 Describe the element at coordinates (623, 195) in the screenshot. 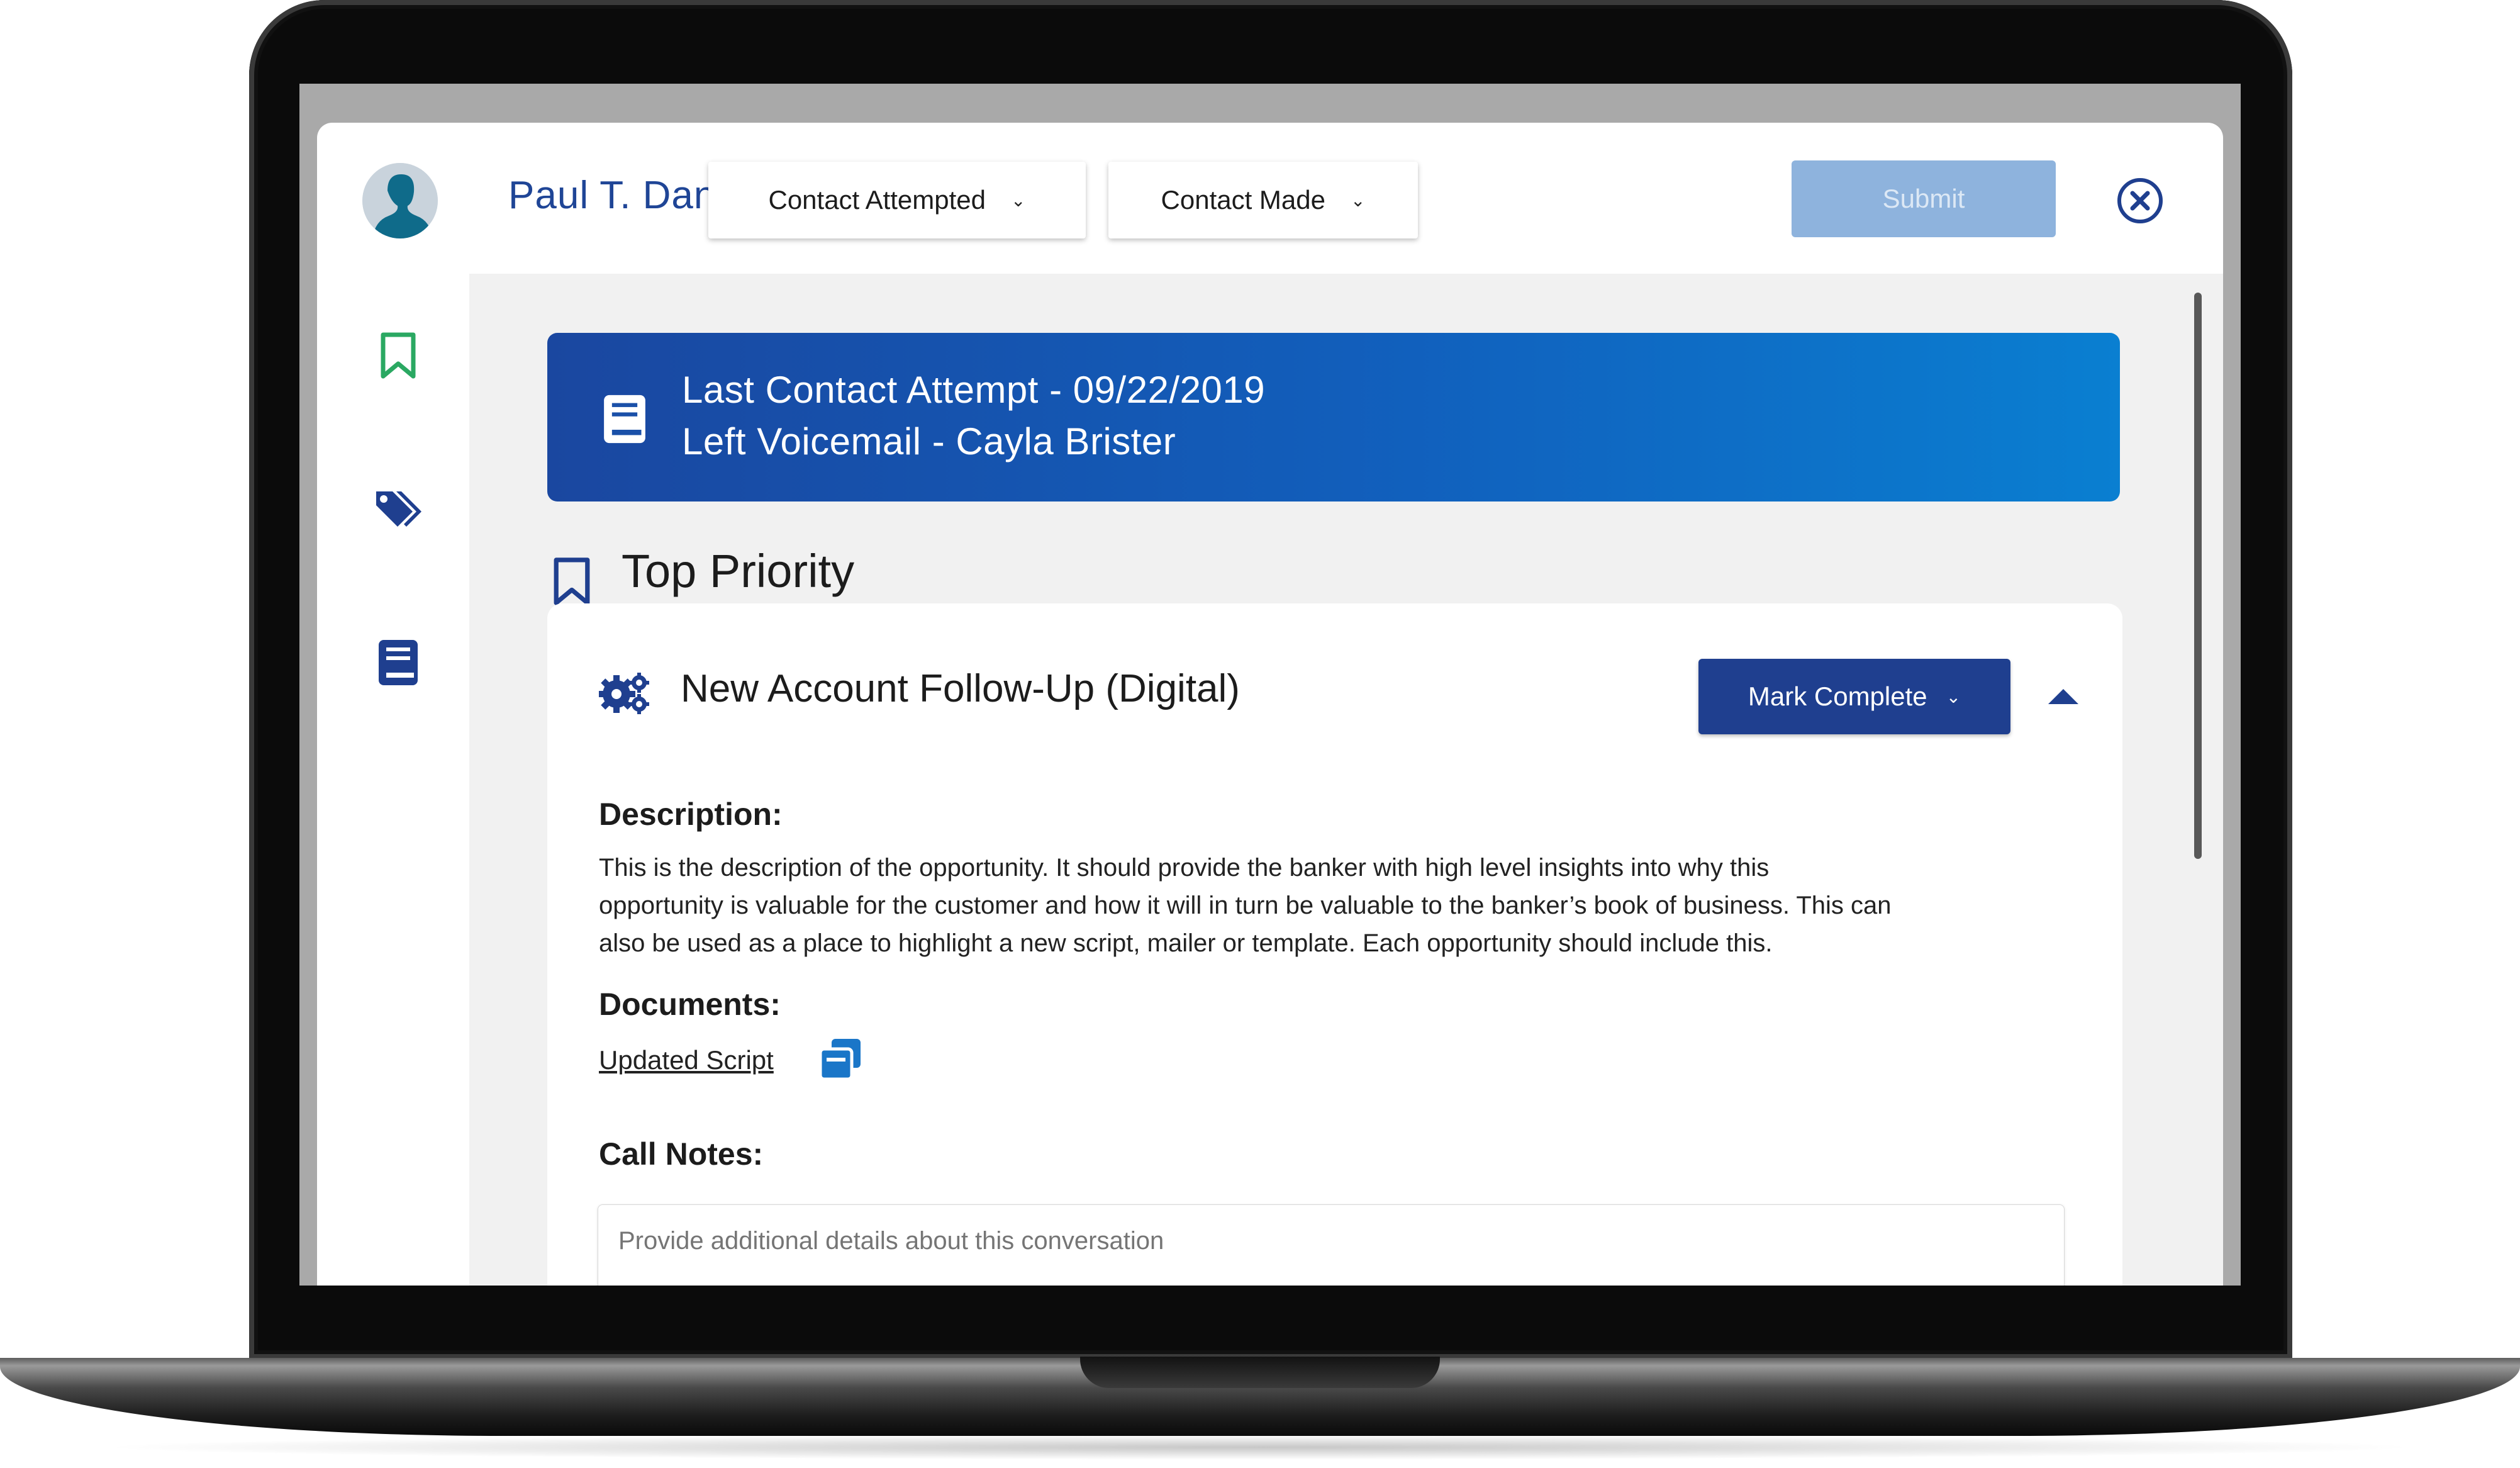

I see `customer-name: Paul T. Dano` at that location.